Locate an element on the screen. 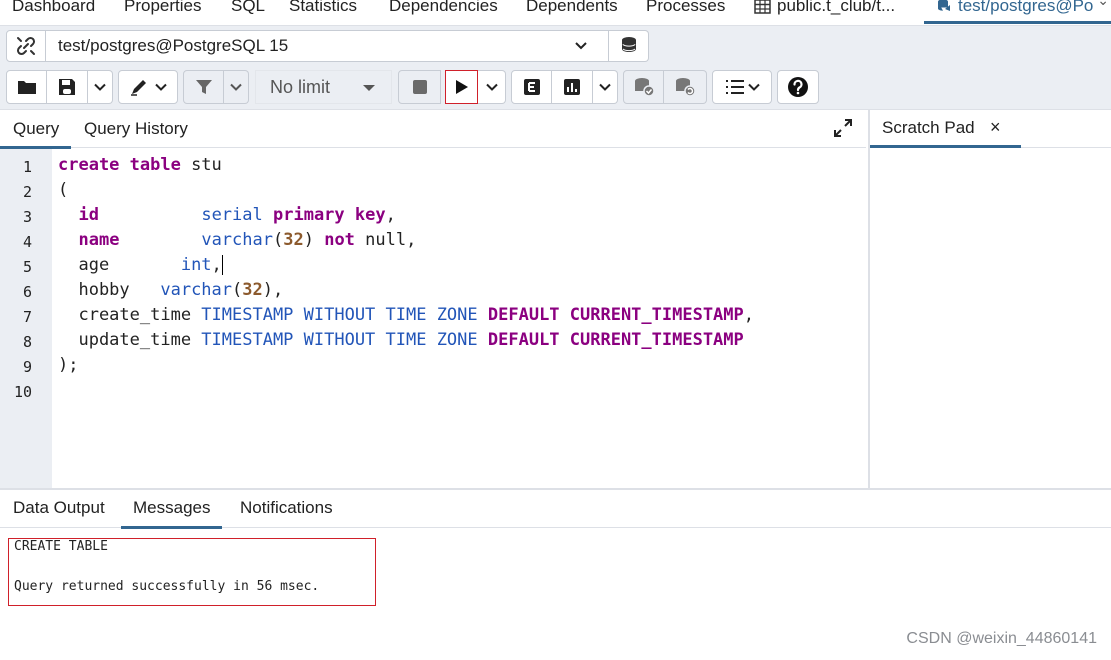  open-file-button is located at coordinates (26, 87).